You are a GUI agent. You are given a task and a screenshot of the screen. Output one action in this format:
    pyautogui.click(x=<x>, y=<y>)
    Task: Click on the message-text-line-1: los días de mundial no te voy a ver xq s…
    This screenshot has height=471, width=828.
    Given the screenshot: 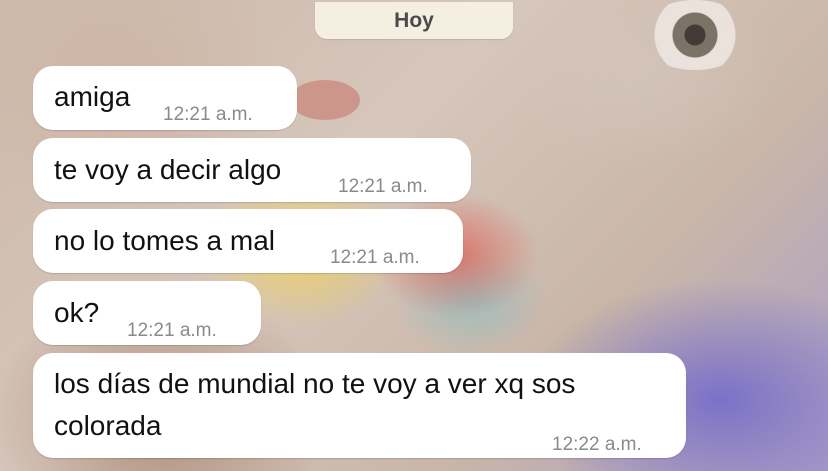 What is the action you would take?
    pyautogui.click(x=315, y=383)
    